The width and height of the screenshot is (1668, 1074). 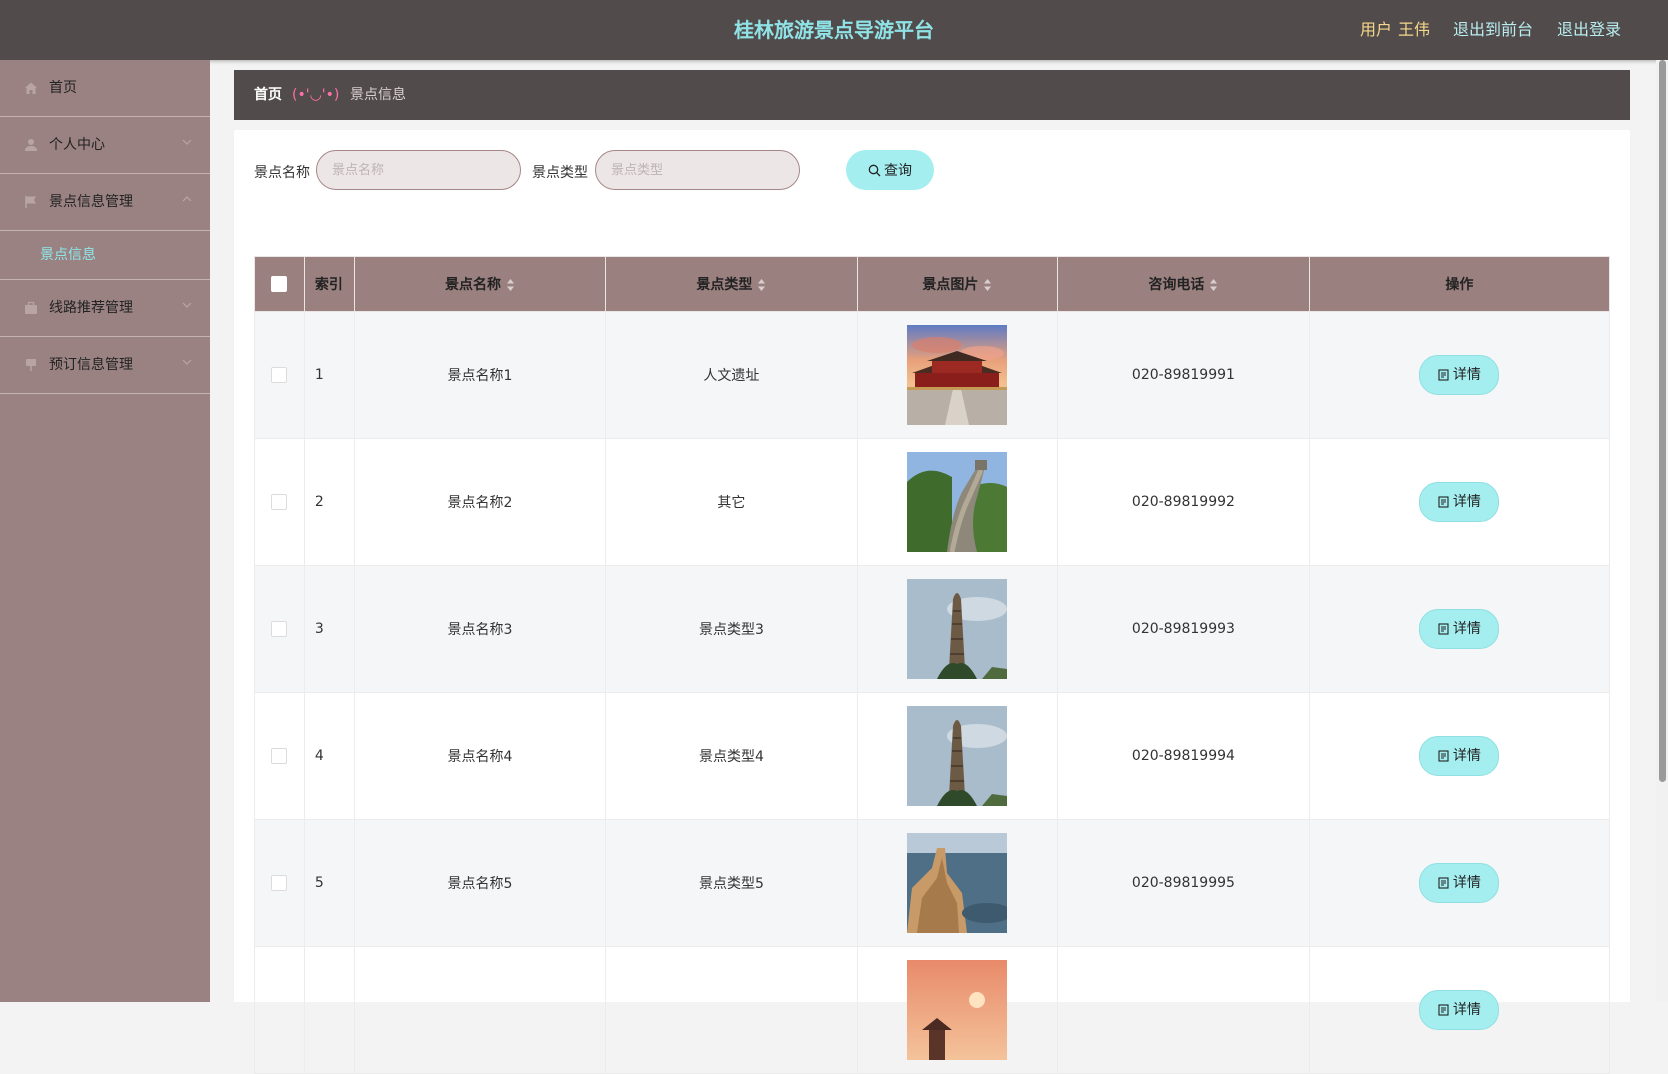 What do you see at coordinates (68, 255) in the screenshot?
I see `sidebar-subitem-attraction-info: 景点信息` at bounding box center [68, 255].